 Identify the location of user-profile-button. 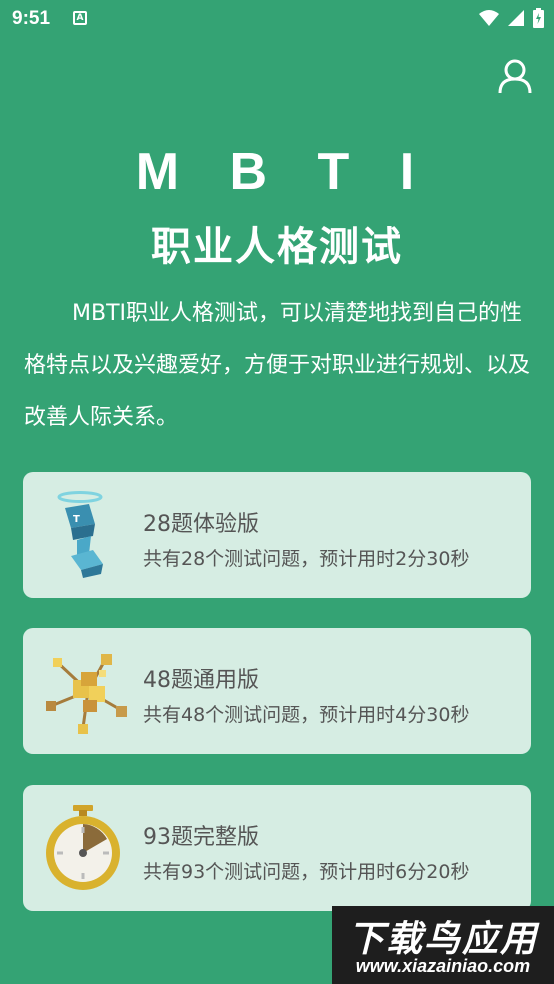
(515, 76).